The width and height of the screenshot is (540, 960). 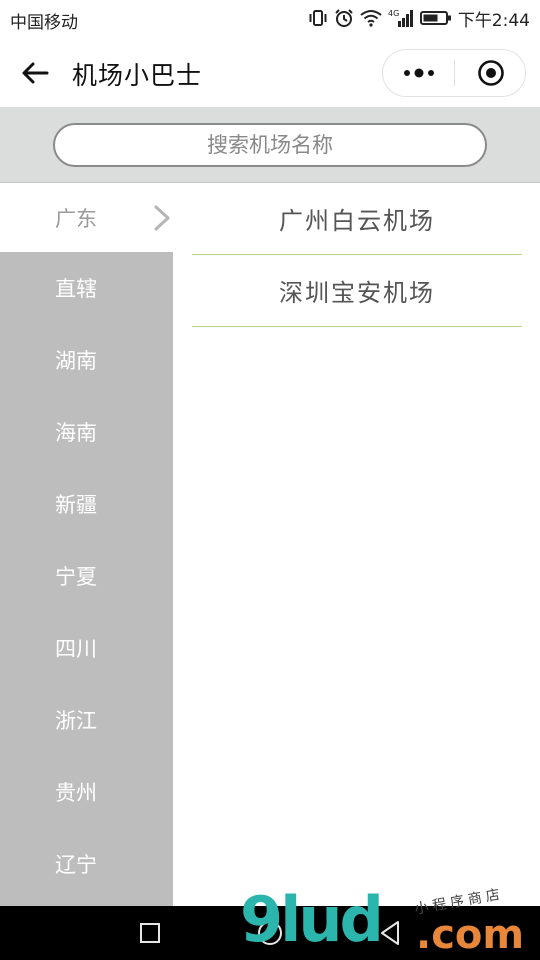 I want to click on sidebar-item-label: 四川, so click(x=76, y=649).